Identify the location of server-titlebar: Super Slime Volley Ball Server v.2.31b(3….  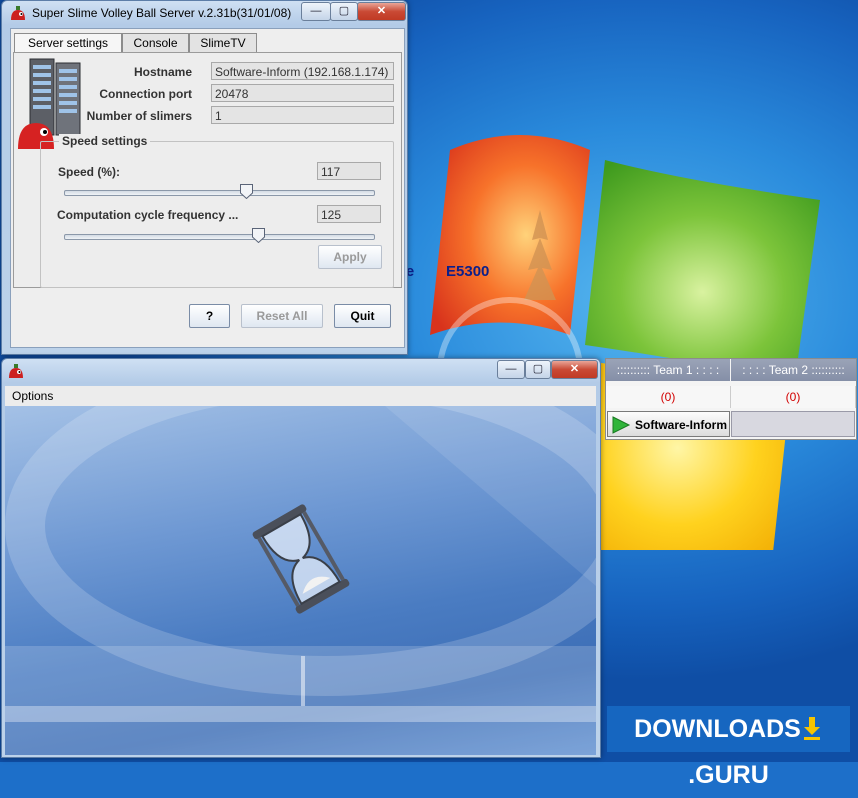
(204, 13).